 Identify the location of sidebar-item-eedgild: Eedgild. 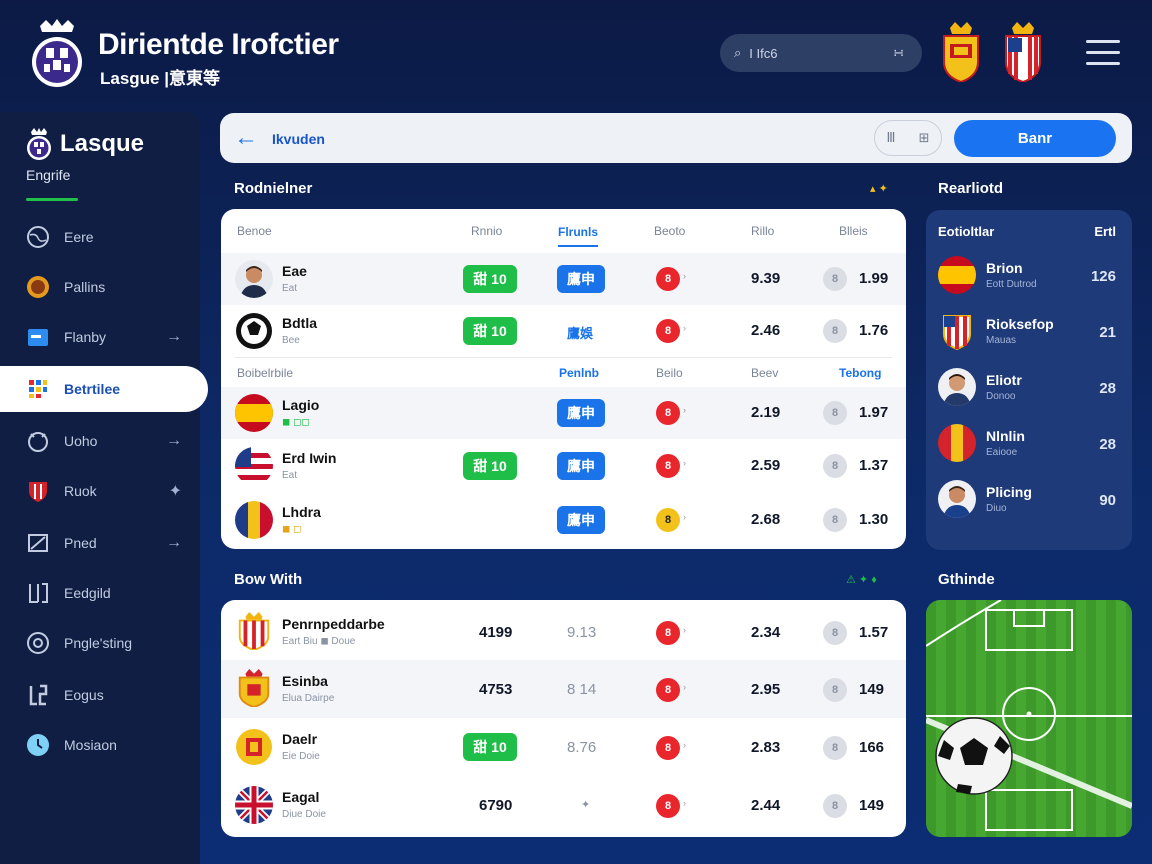
(100, 593).